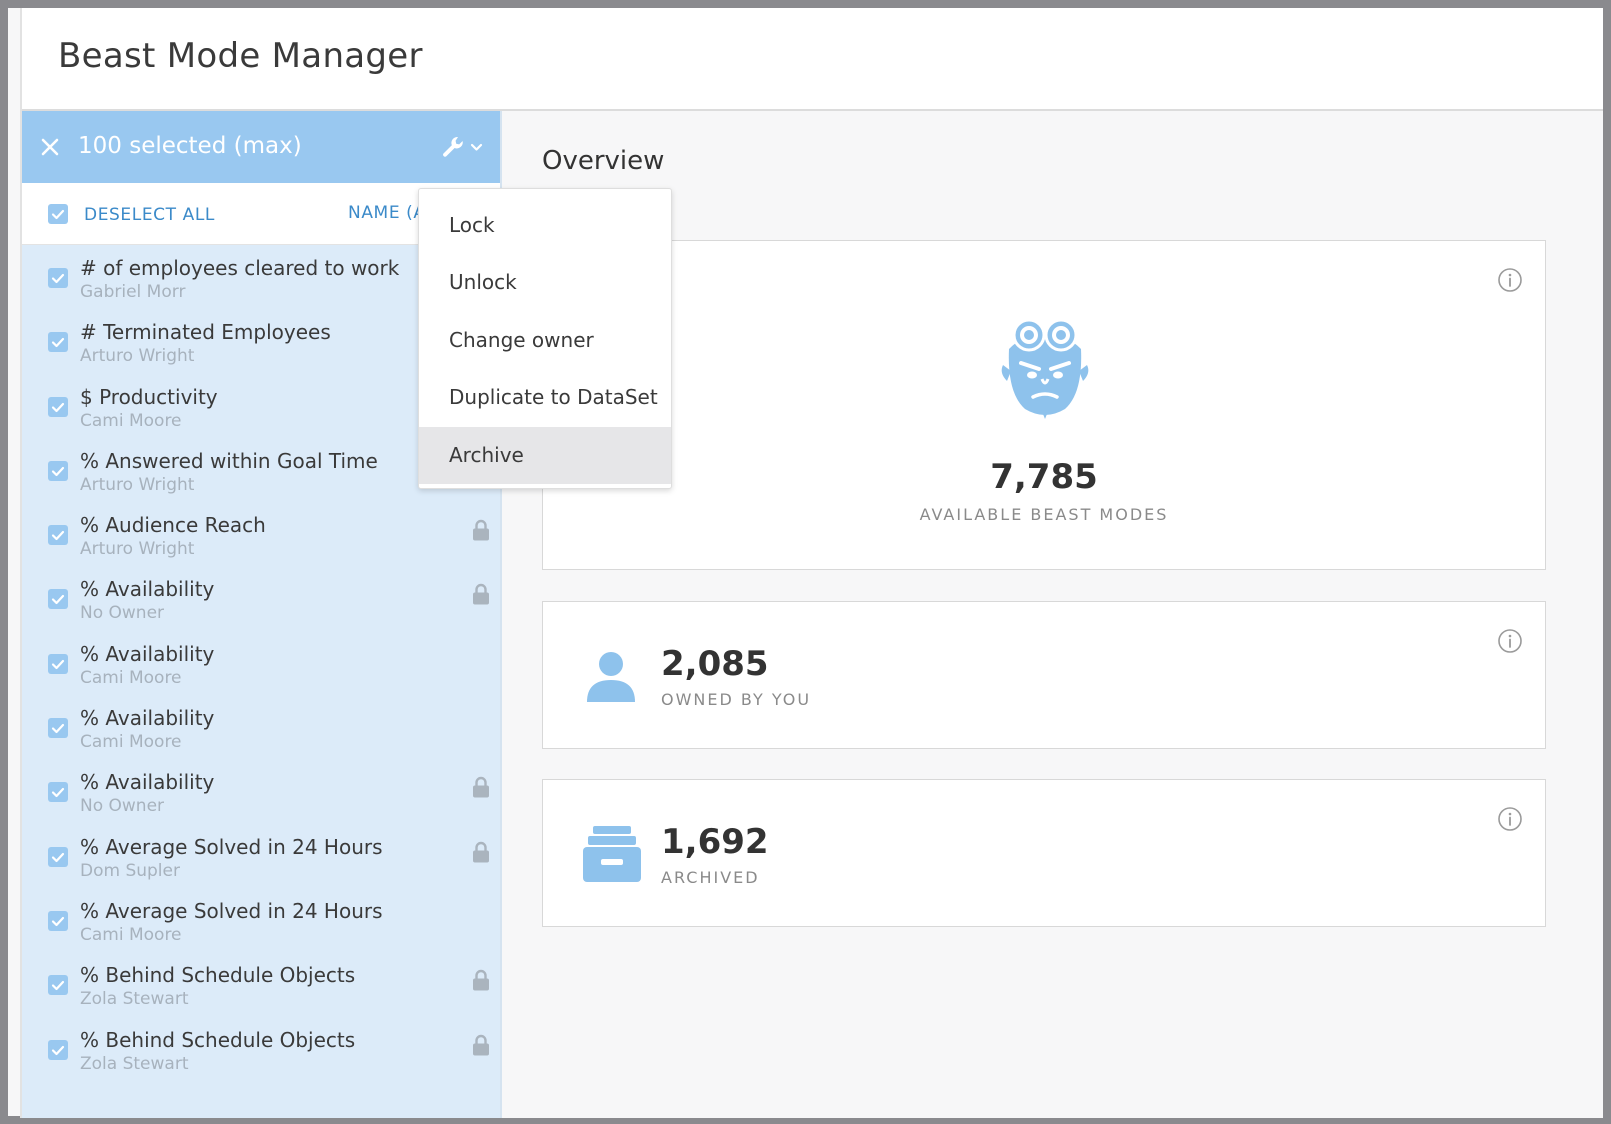 Image resolution: width=1611 pixels, height=1124 pixels. What do you see at coordinates (812, 59) in the screenshot?
I see `app-header: Beast Mode Manager` at bounding box center [812, 59].